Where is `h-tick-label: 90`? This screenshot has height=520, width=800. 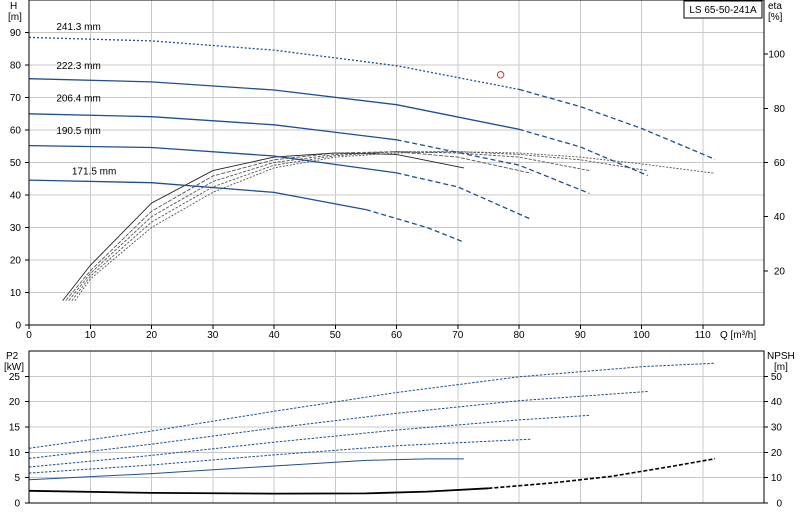 h-tick-label: 90 is located at coordinates (16, 33).